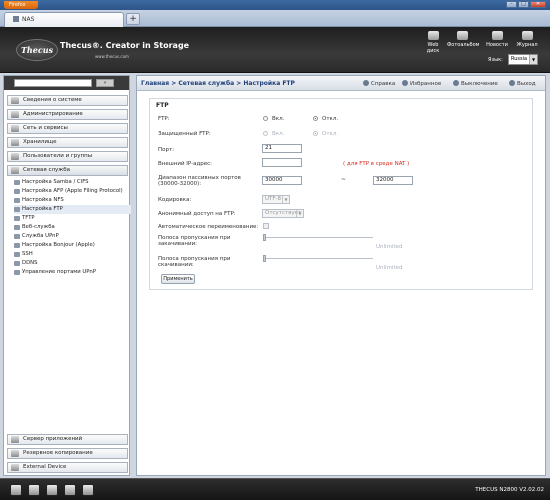 The width and height of the screenshot is (550, 500). Describe the element at coordinates (88, 490) in the screenshot. I see `network-status-icon` at that location.